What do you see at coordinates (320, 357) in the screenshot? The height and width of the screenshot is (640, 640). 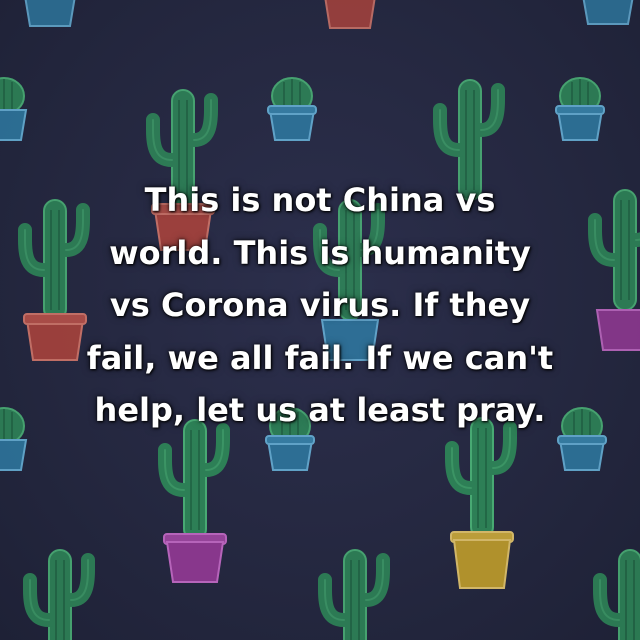 I see `quote-line: fail, we all fail. If we can't` at bounding box center [320, 357].